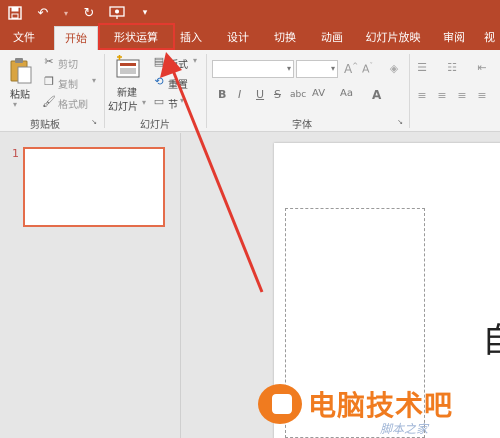  I want to click on watermark-sub: 脚本之家, so click(404, 429).